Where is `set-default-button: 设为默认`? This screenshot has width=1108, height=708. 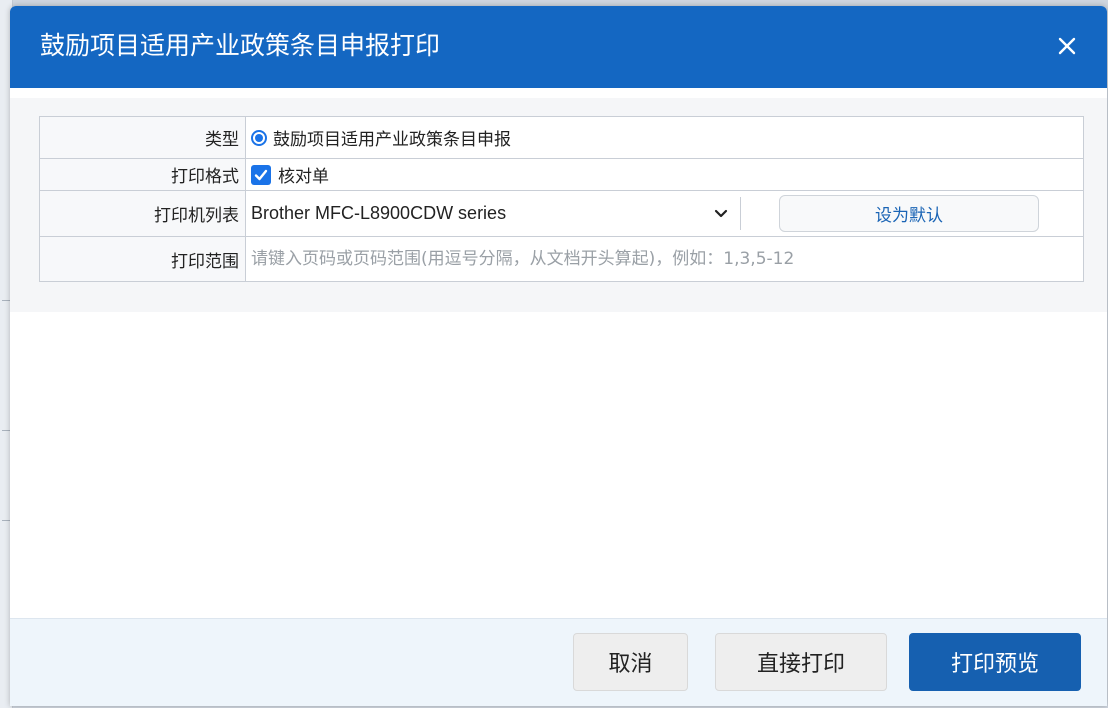 set-default-button: 设为默认 is located at coordinates (909, 213).